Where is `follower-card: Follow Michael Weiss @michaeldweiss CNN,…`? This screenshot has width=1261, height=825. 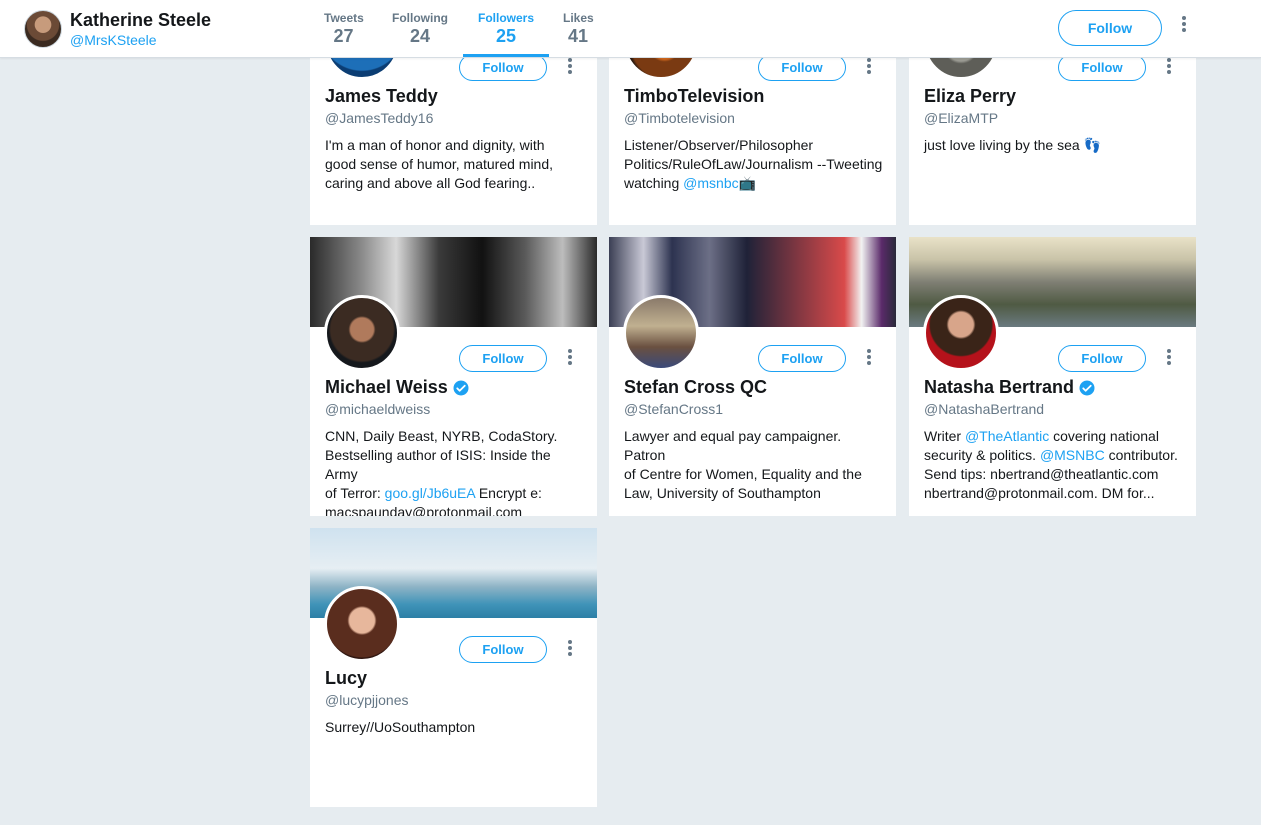
follower-card: Follow Michael Weiss @michaeldweiss CNN,… is located at coordinates (453, 376).